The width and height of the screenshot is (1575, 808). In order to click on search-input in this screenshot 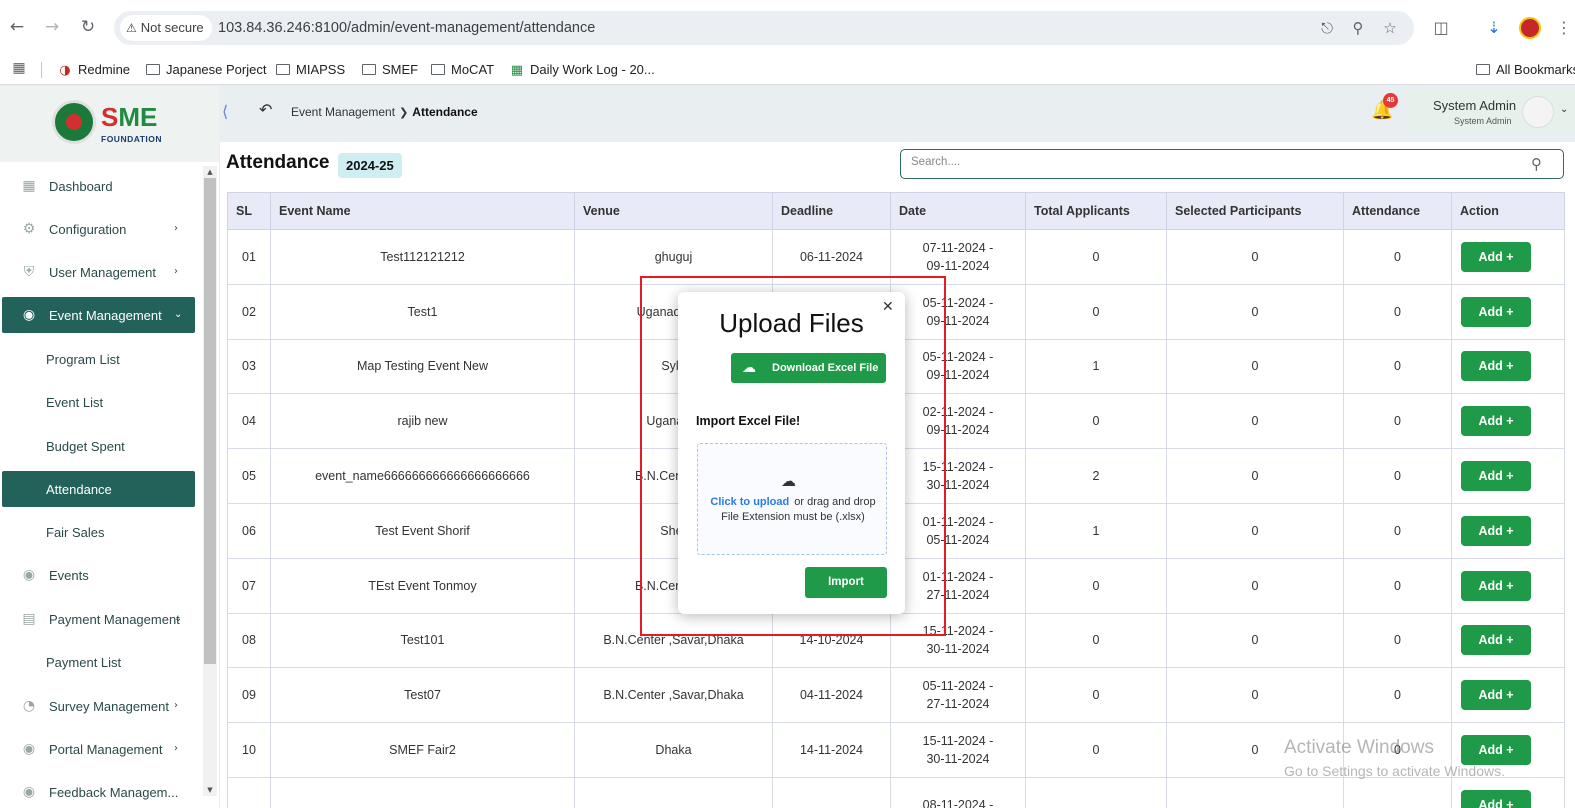, I will do `click(1211, 162)`.